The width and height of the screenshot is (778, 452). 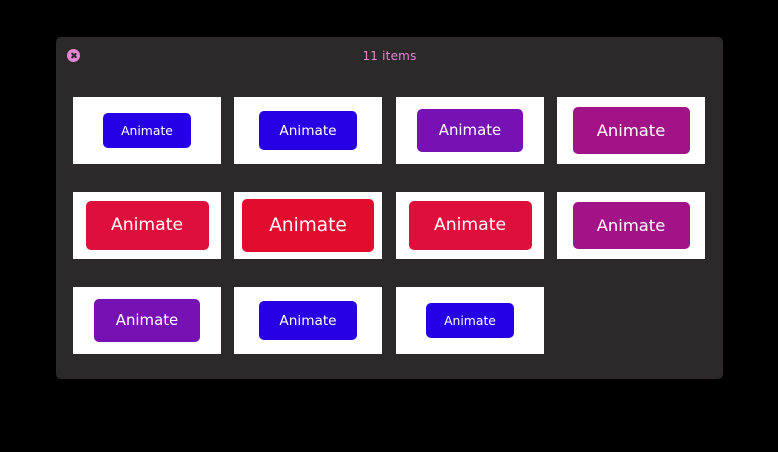 I want to click on frame-tile-2: Animate, so click(x=308, y=130).